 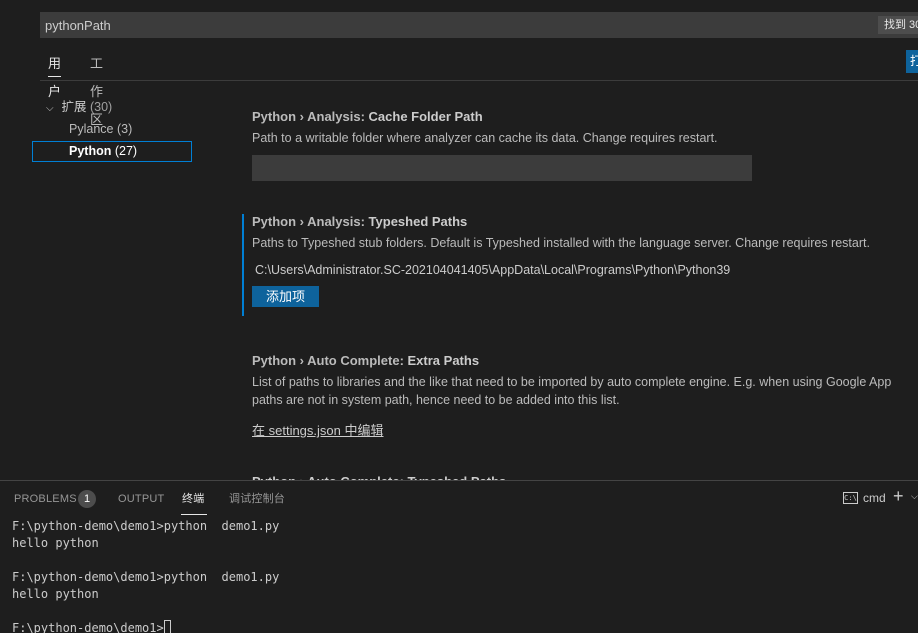 What do you see at coordinates (330, 360) in the screenshot?
I see `setting-category: Python › Auto Complete:` at bounding box center [330, 360].